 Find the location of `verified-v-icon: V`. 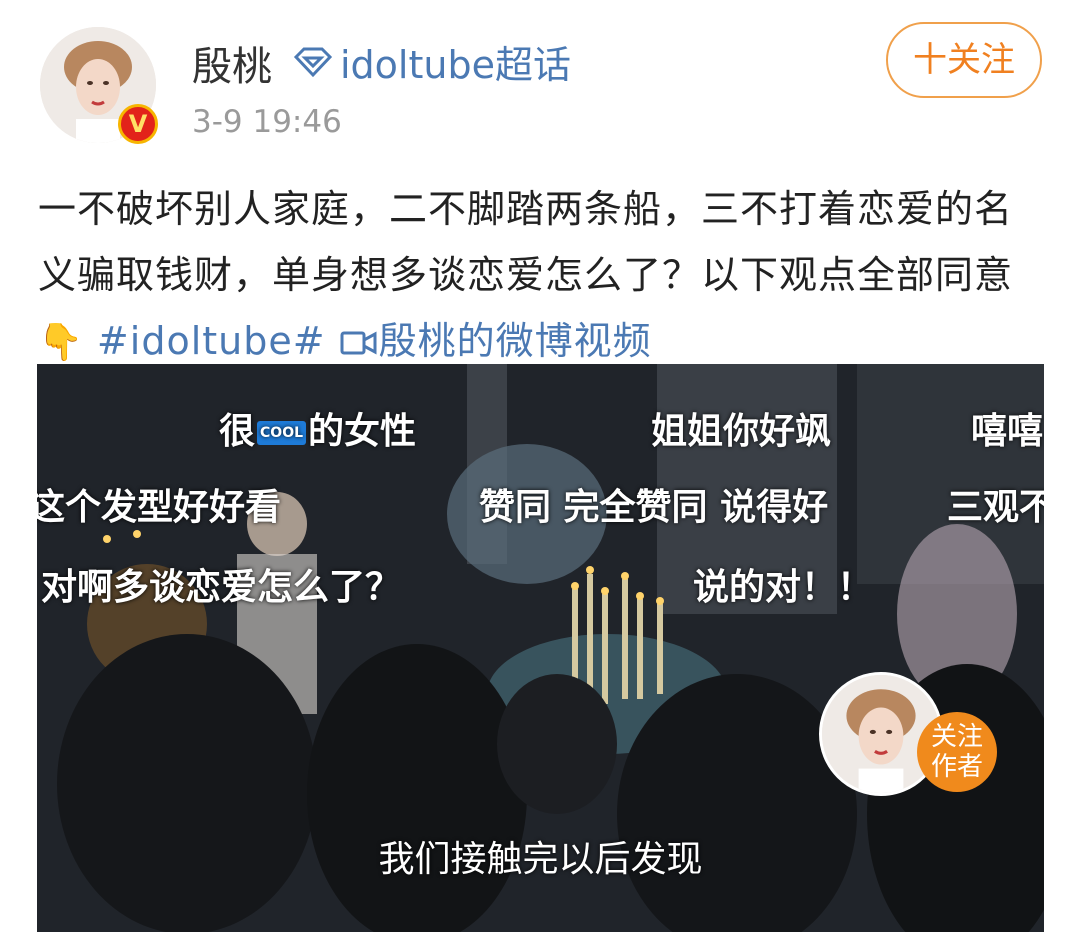

verified-v-icon: V is located at coordinates (138, 124).